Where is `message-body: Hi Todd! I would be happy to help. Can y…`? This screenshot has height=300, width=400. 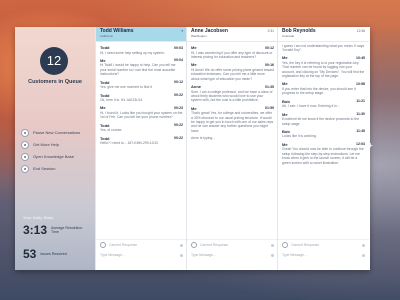
message-body: Hi Todd! I would be happy to help. Can y… is located at coordinates (138, 70).